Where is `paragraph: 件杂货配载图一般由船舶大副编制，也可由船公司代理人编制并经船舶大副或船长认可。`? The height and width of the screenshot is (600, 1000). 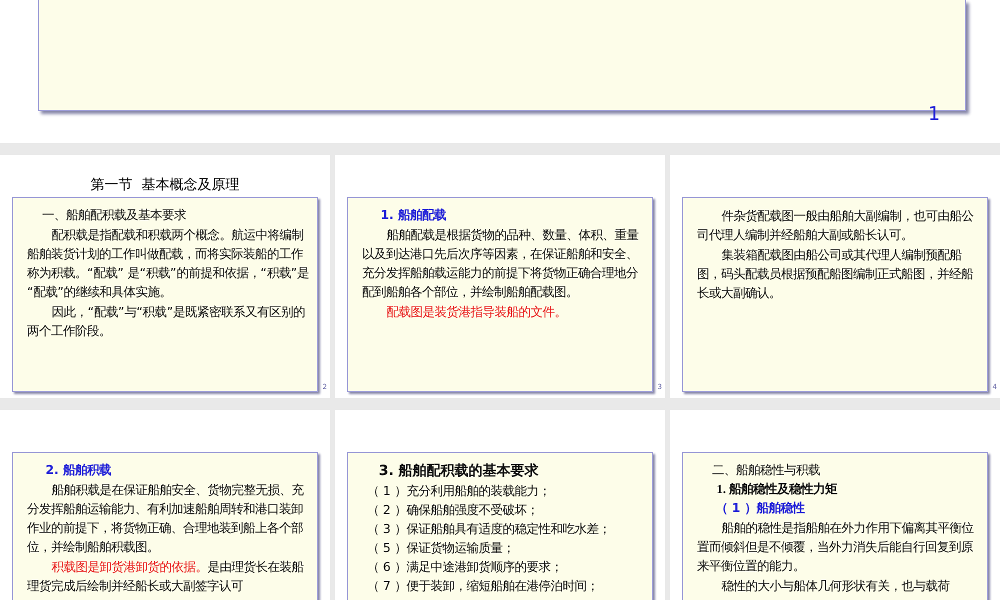
paragraph: 件杂货配载图一般由船舶大副编制，也可由船公司代理人编制并经船舶大副或船长认可。 is located at coordinates (836, 226).